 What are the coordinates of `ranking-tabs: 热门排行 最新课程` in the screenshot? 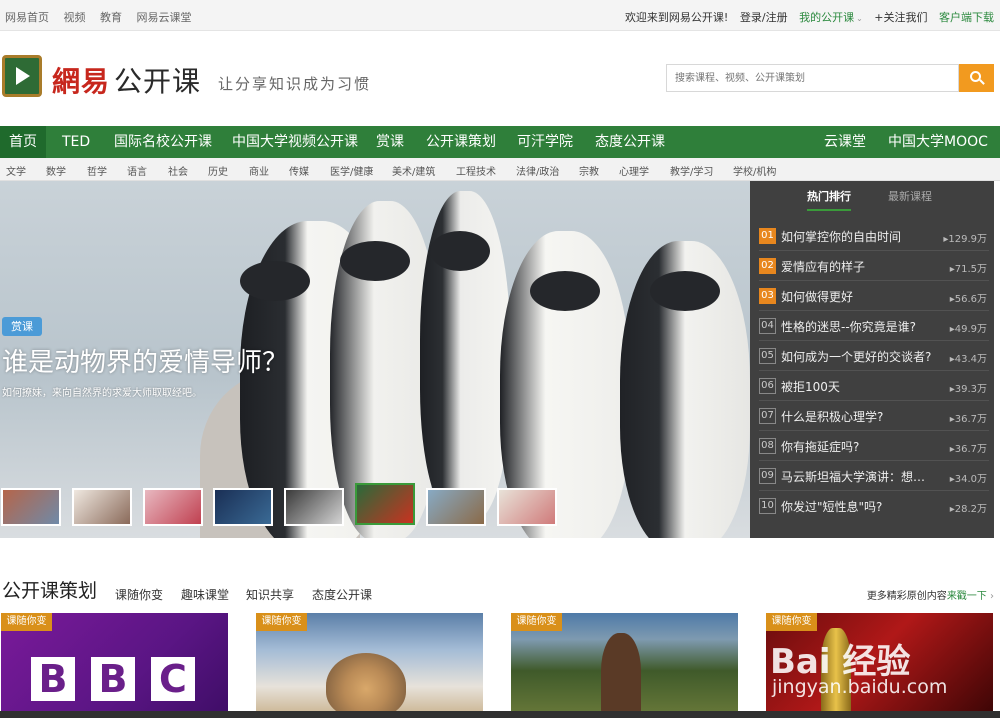 It's located at (872, 197).